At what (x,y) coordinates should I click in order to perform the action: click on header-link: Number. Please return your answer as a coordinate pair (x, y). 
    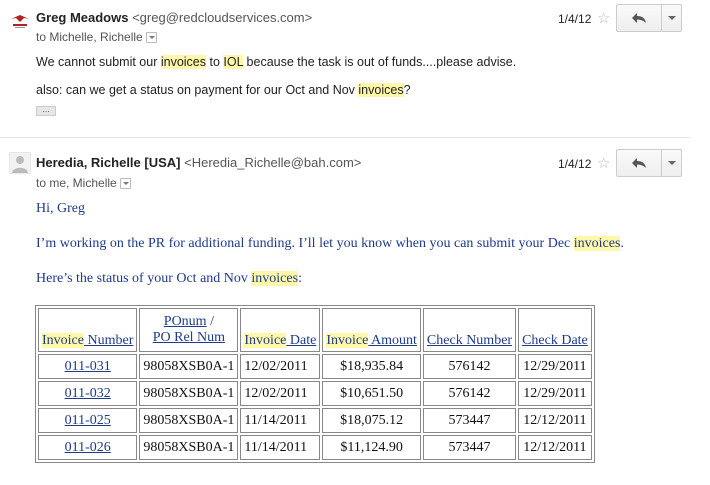
    Looking at the image, I should click on (108, 340).